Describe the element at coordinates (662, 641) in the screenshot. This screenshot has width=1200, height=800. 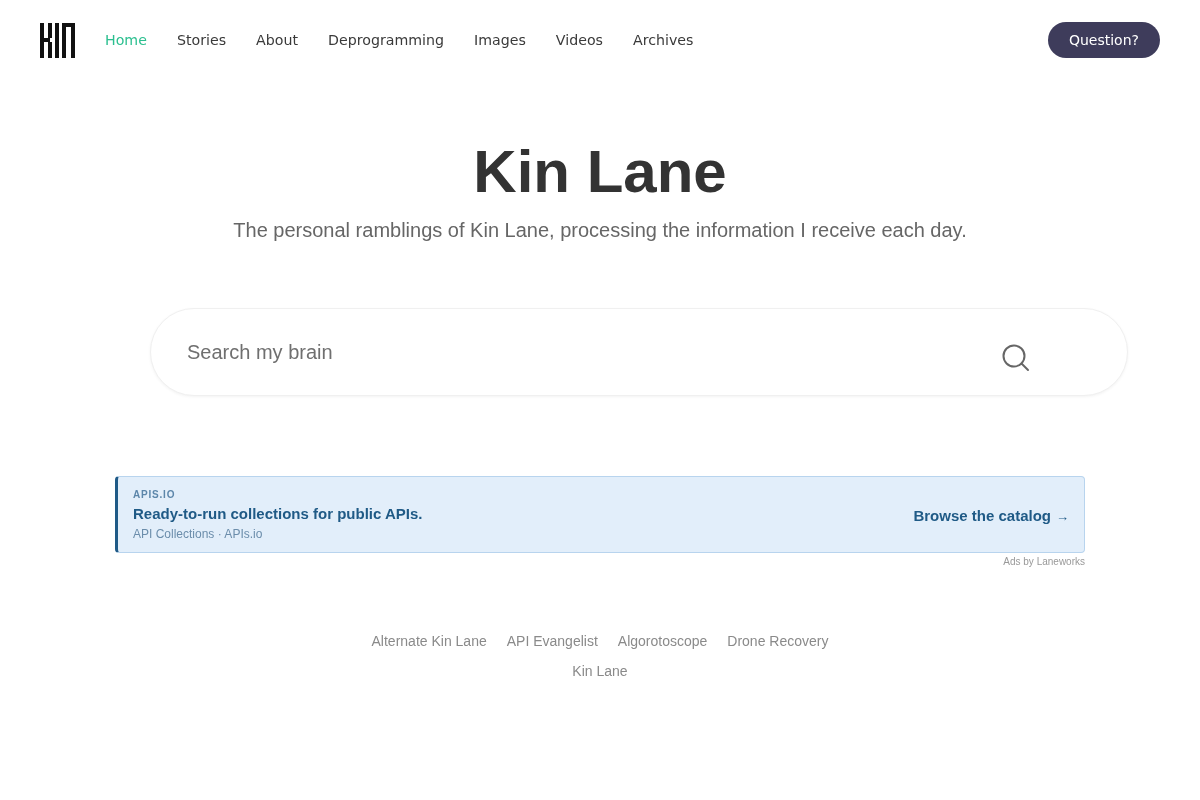
I see `footer-link: Algorotoscope` at that location.